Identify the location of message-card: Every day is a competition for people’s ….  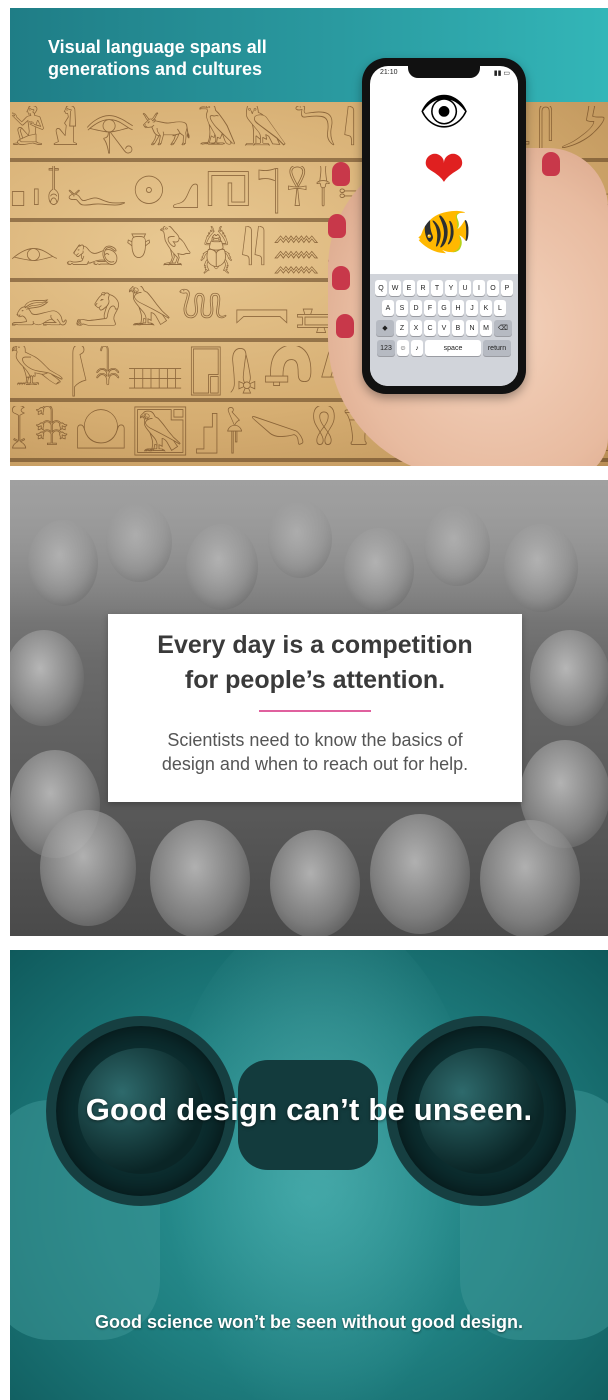
(315, 708).